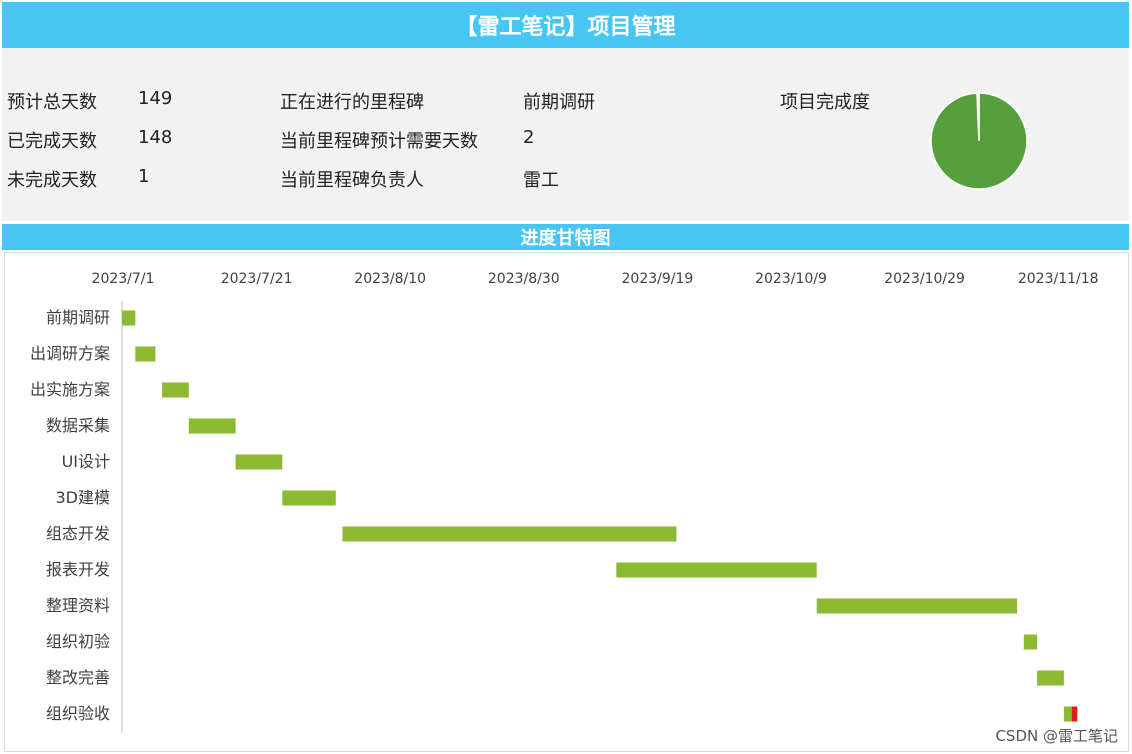  I want to click on x-tick-label: 2023/7/21, so click(257, 279).